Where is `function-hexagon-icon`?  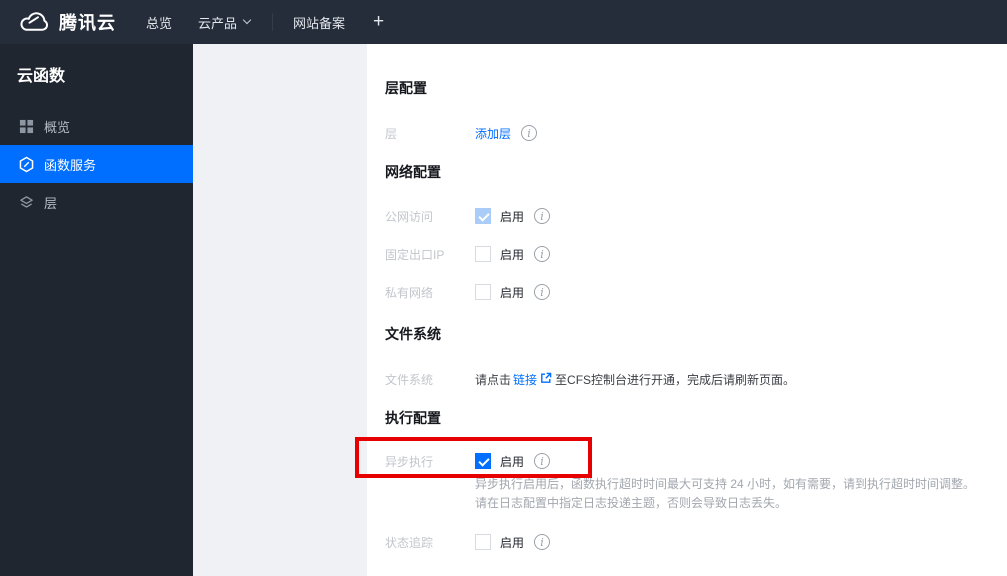
function-hexagon-icon is located at coordinates (26, 164).